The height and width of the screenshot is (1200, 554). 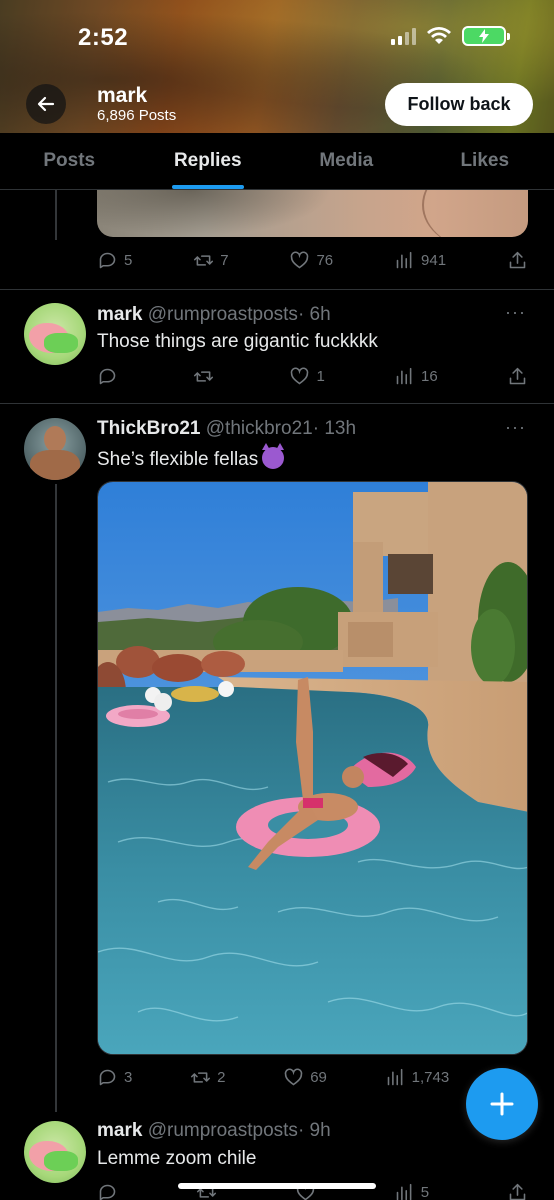 What do you see at coordinates (312, 213) in the screenshot?
I see `post-image-partial` at bounding box center [312, 213].